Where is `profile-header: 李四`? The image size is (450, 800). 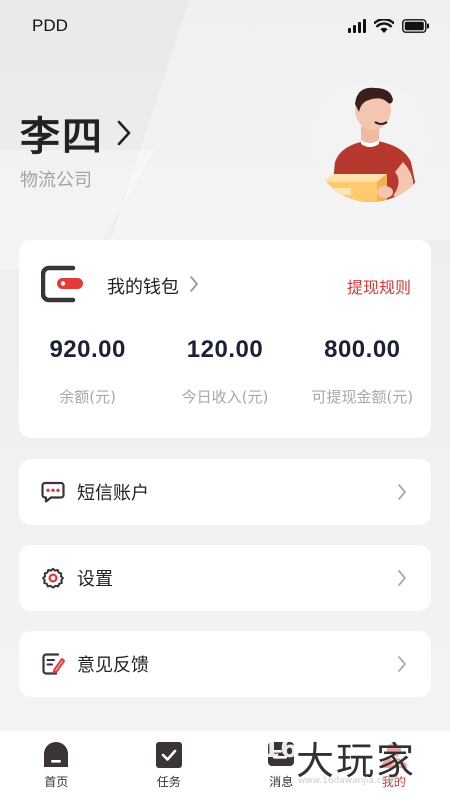
profile-header: 李四 is located at coordinates (76, 133).